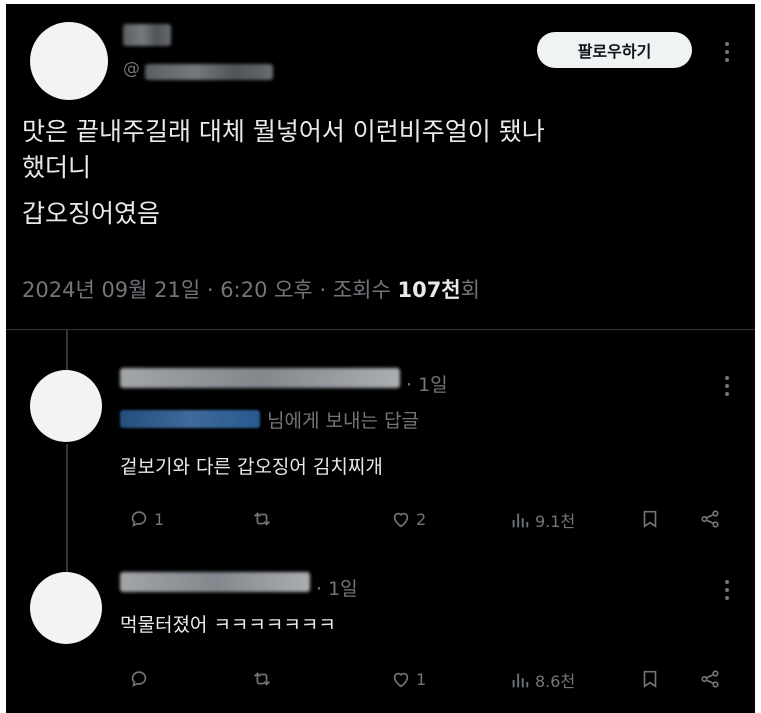 This screenshot has width=761, height=713. What do you see at coordinates (57, 167) in the screenshot?
I see `tweet-text-line: 했더니` at bounding box center [57, 167].